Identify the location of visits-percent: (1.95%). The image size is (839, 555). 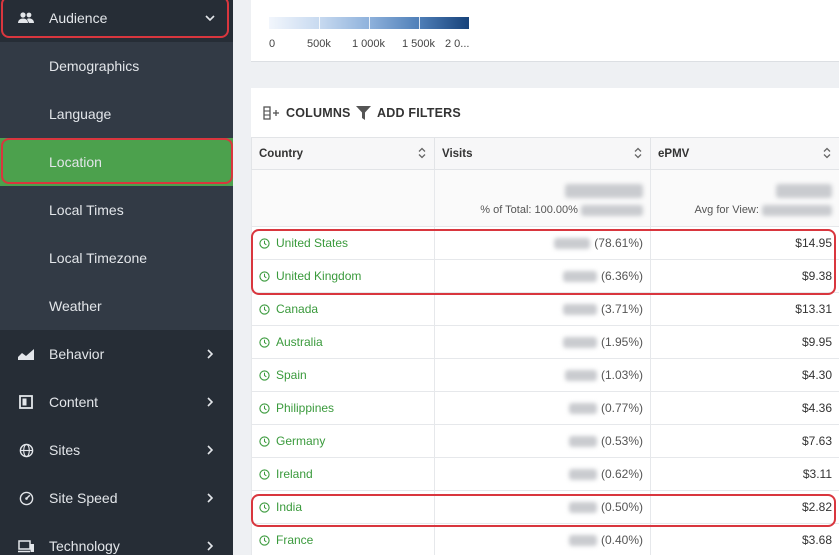
(621, 342).